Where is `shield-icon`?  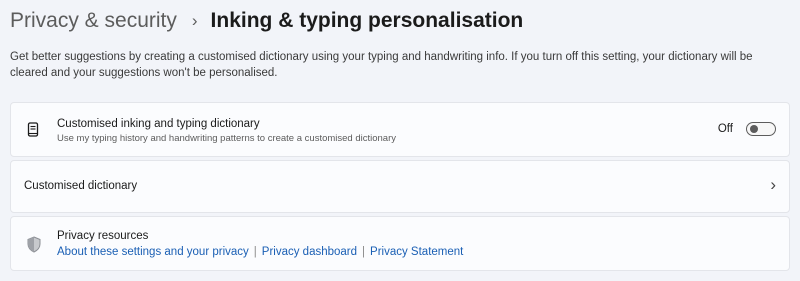 shield-icon is located at coordinates (34, 247).